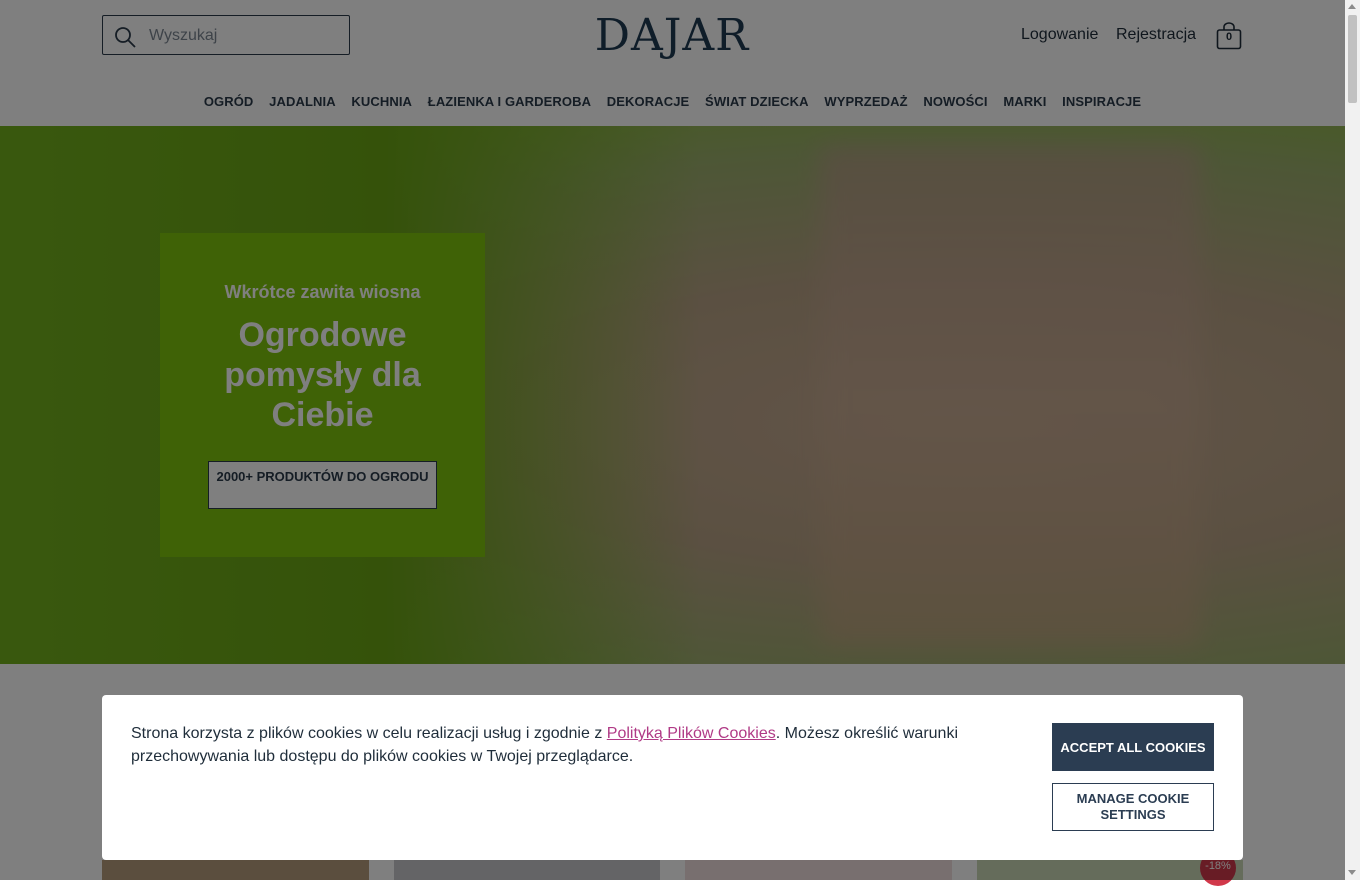 The height and width of the screenshot is (886, 1360). Describe the element at coordinates (1133, 747) in the screenshot. I see `accept-cookies-button: ACCEPT ALL COOKIES` at that location.